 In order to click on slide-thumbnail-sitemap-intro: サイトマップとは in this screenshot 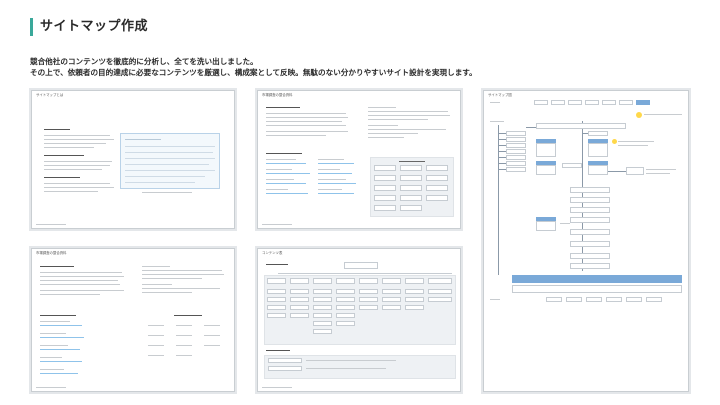, I will do `click(133, 159)`.